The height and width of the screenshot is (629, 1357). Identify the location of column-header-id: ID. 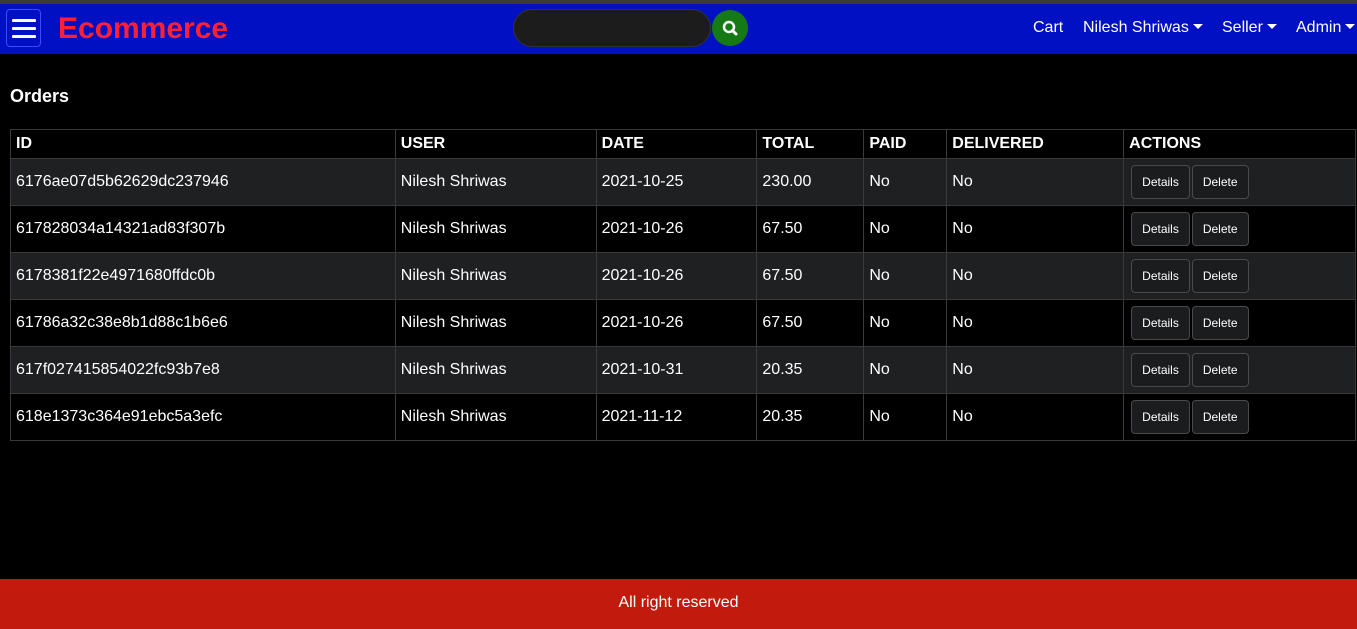
(203, 144).